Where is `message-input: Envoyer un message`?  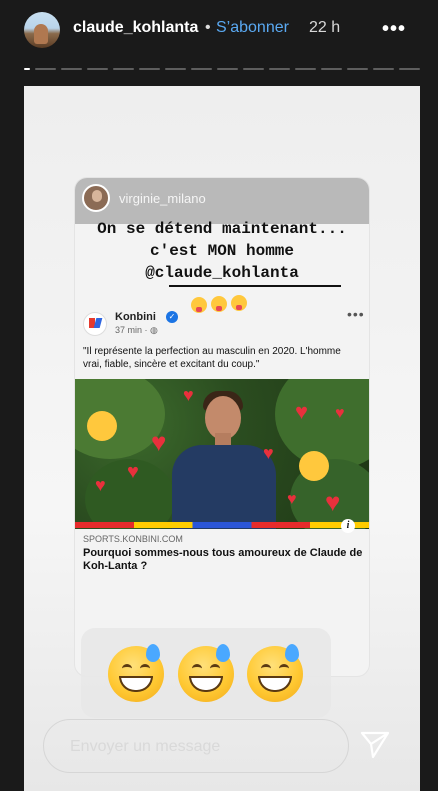
message-input: Envoyer un message is located at coordinates (196, 746).